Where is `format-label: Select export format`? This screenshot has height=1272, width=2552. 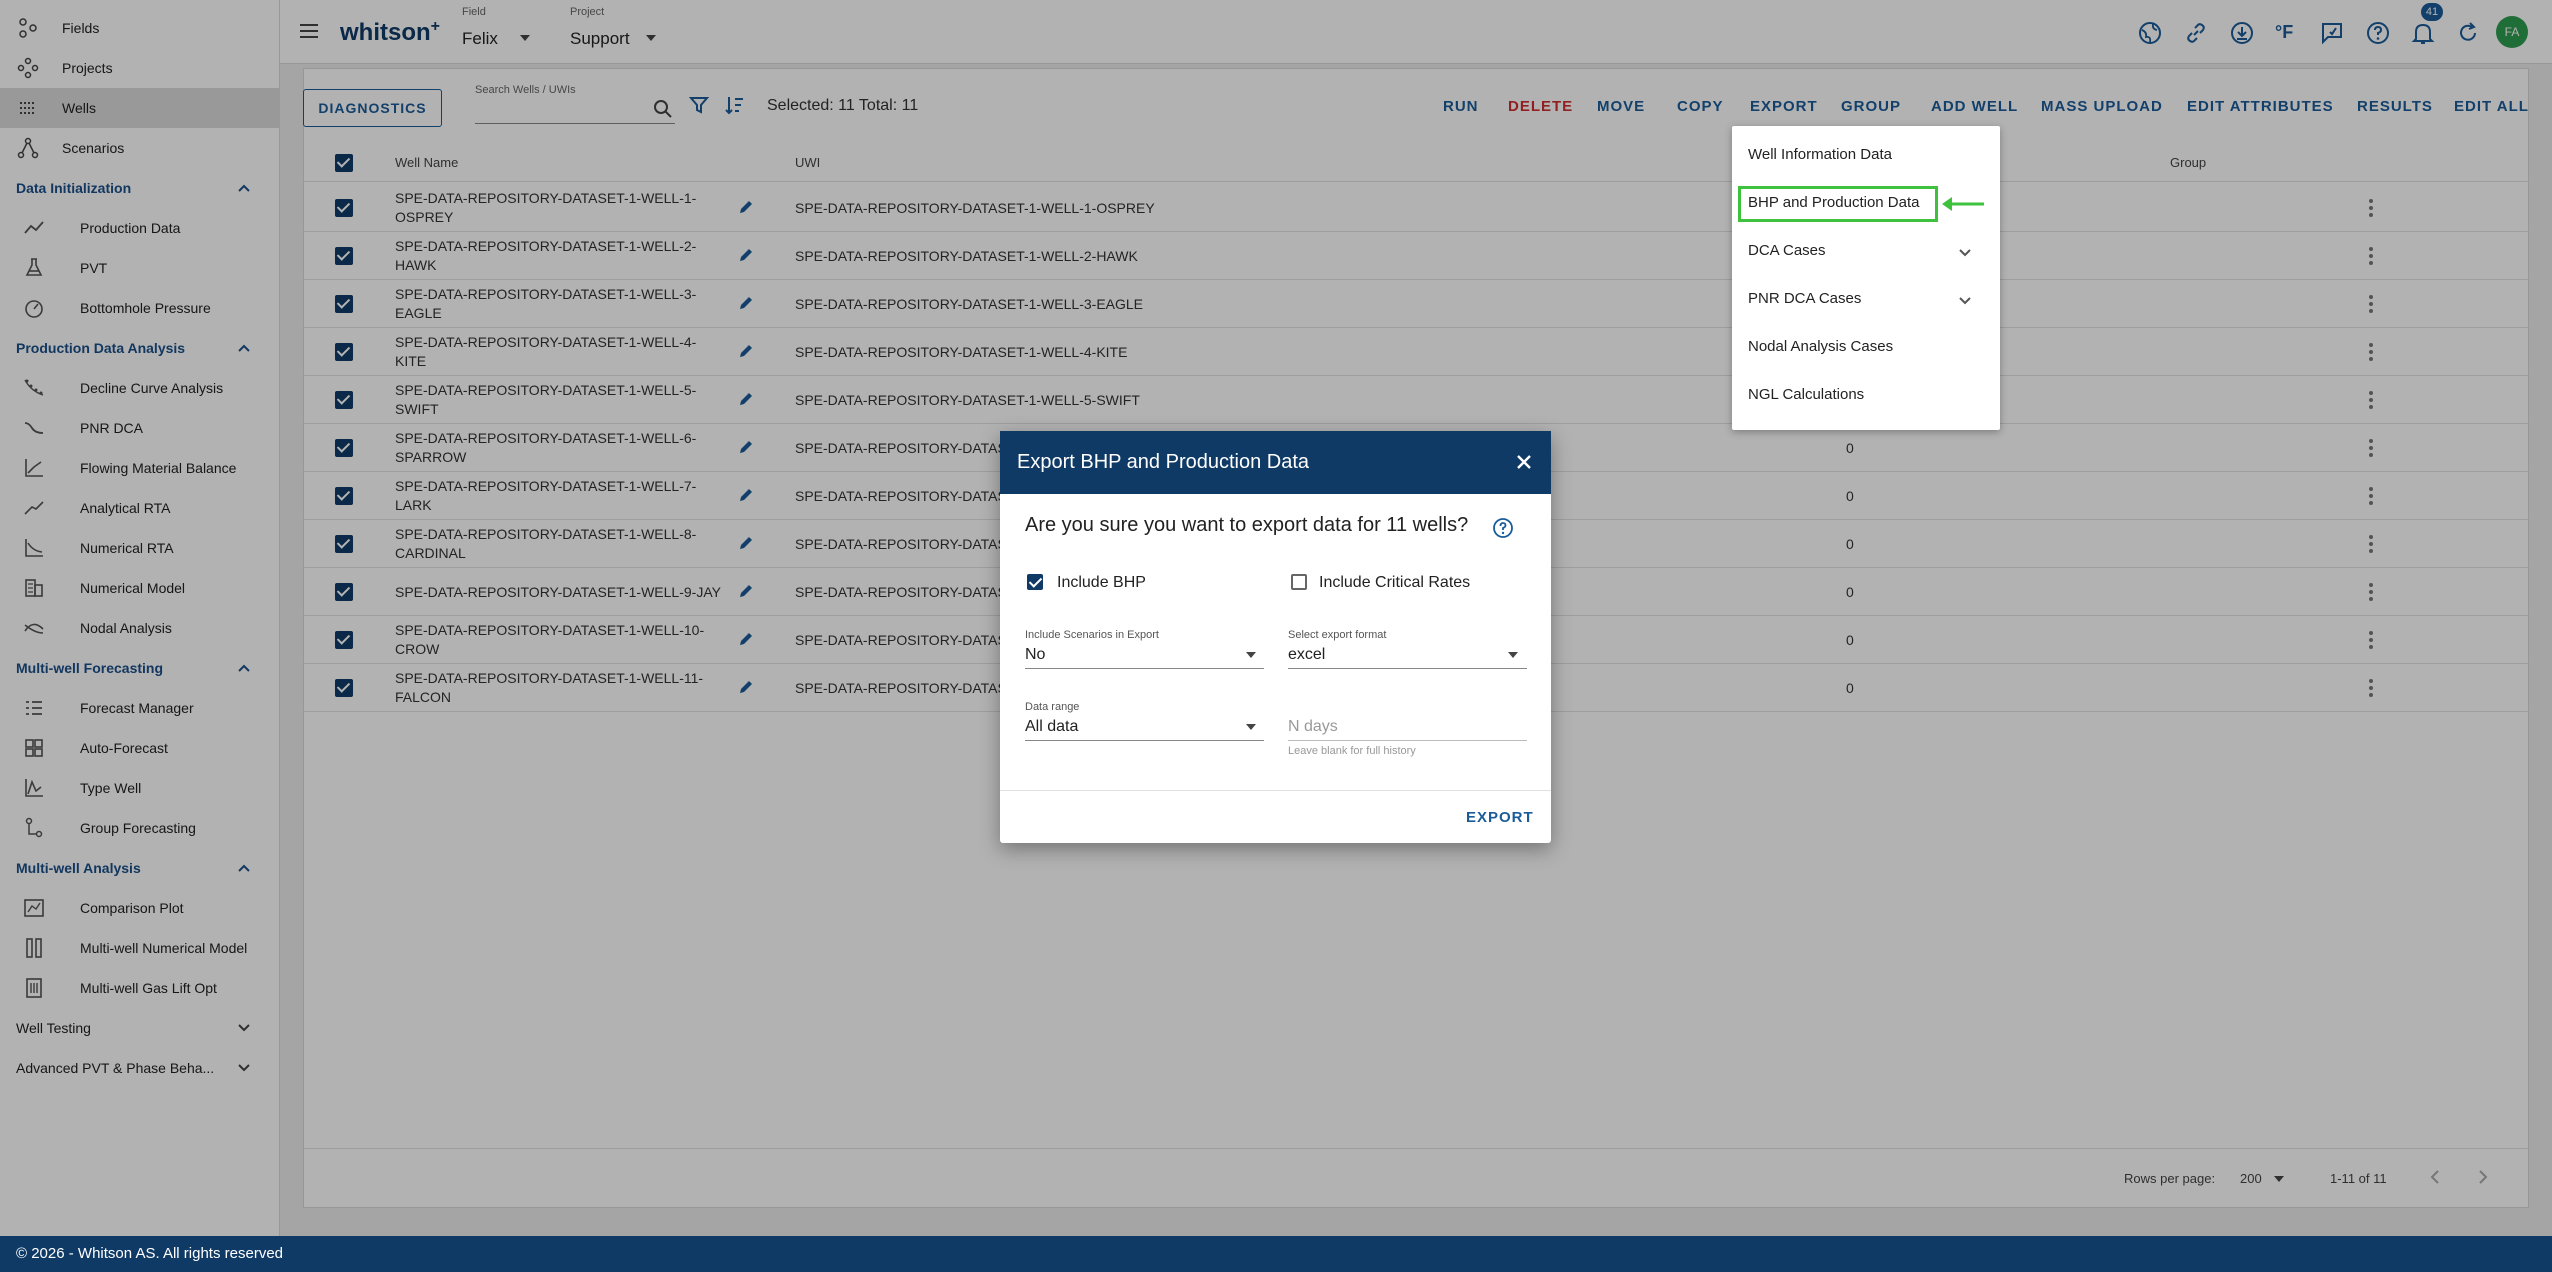
format-label: Select export format is located at coordinates (1337, 635).